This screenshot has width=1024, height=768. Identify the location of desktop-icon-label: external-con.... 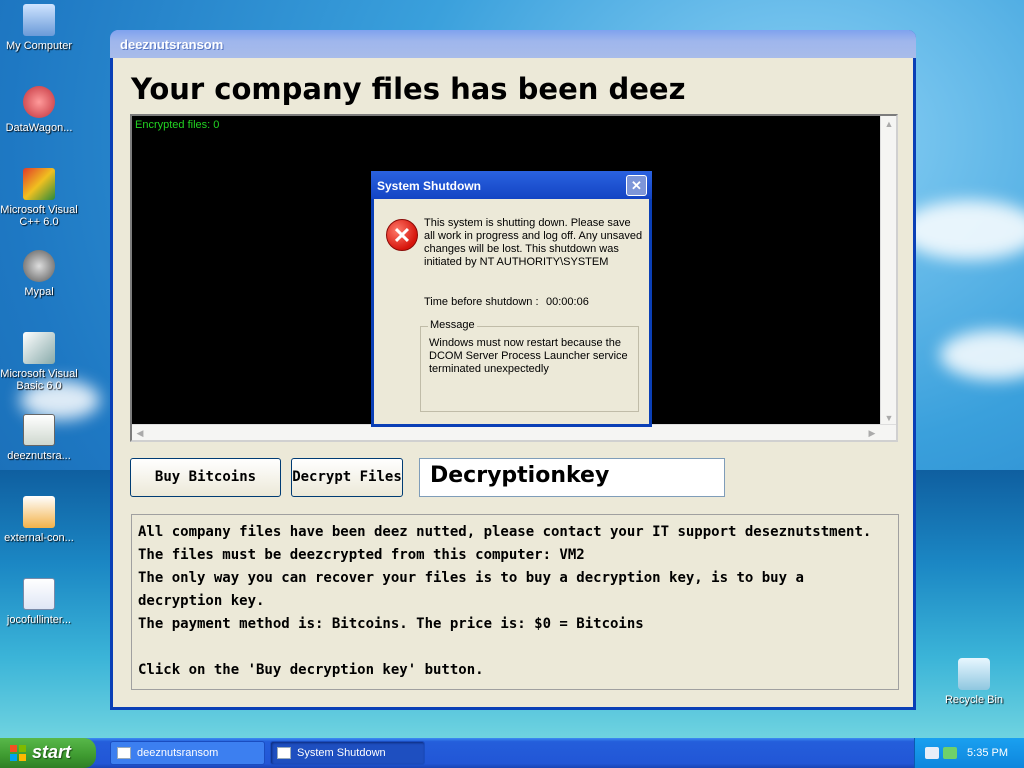
(39, 538).